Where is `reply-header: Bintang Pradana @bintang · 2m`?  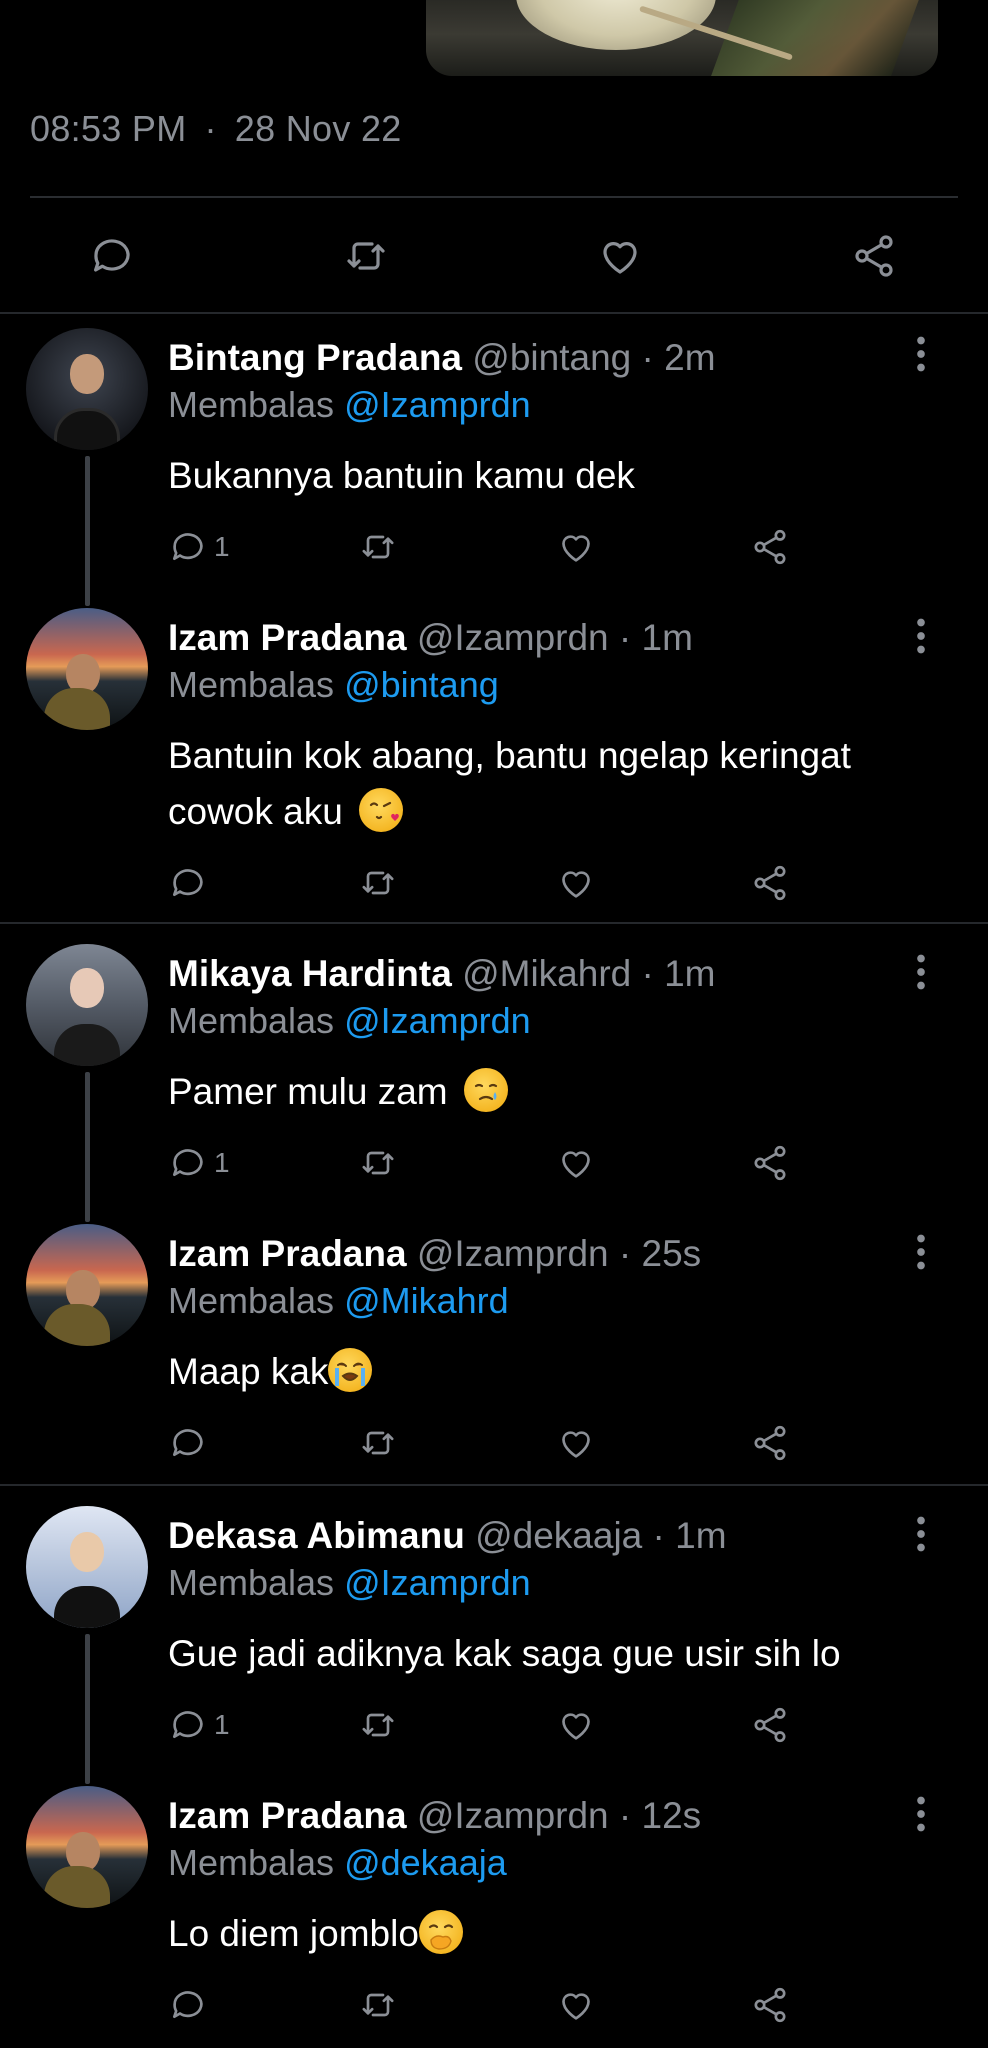 reply-header: Bintang Pradana @bintang · 2m is located at coordinates (442, 358).